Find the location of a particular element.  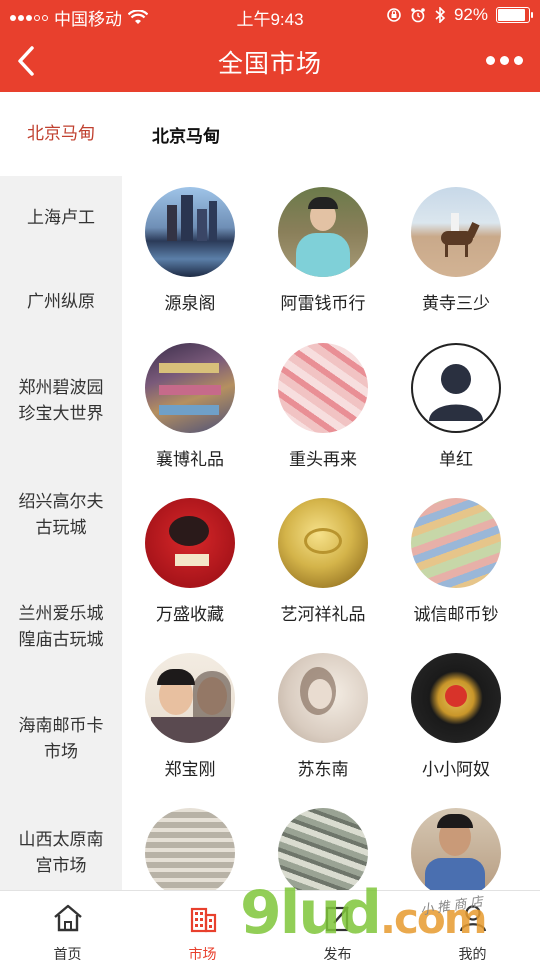

shop-card: 阿雷钱币行 is located at coordinates (323, 250).